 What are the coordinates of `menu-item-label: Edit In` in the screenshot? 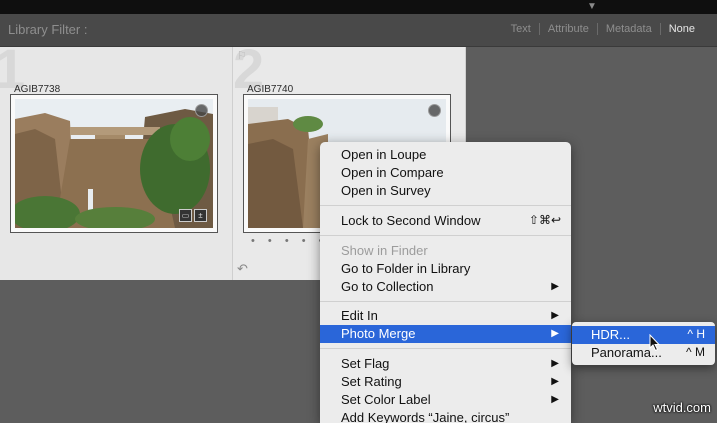 It's located at (359, 315).